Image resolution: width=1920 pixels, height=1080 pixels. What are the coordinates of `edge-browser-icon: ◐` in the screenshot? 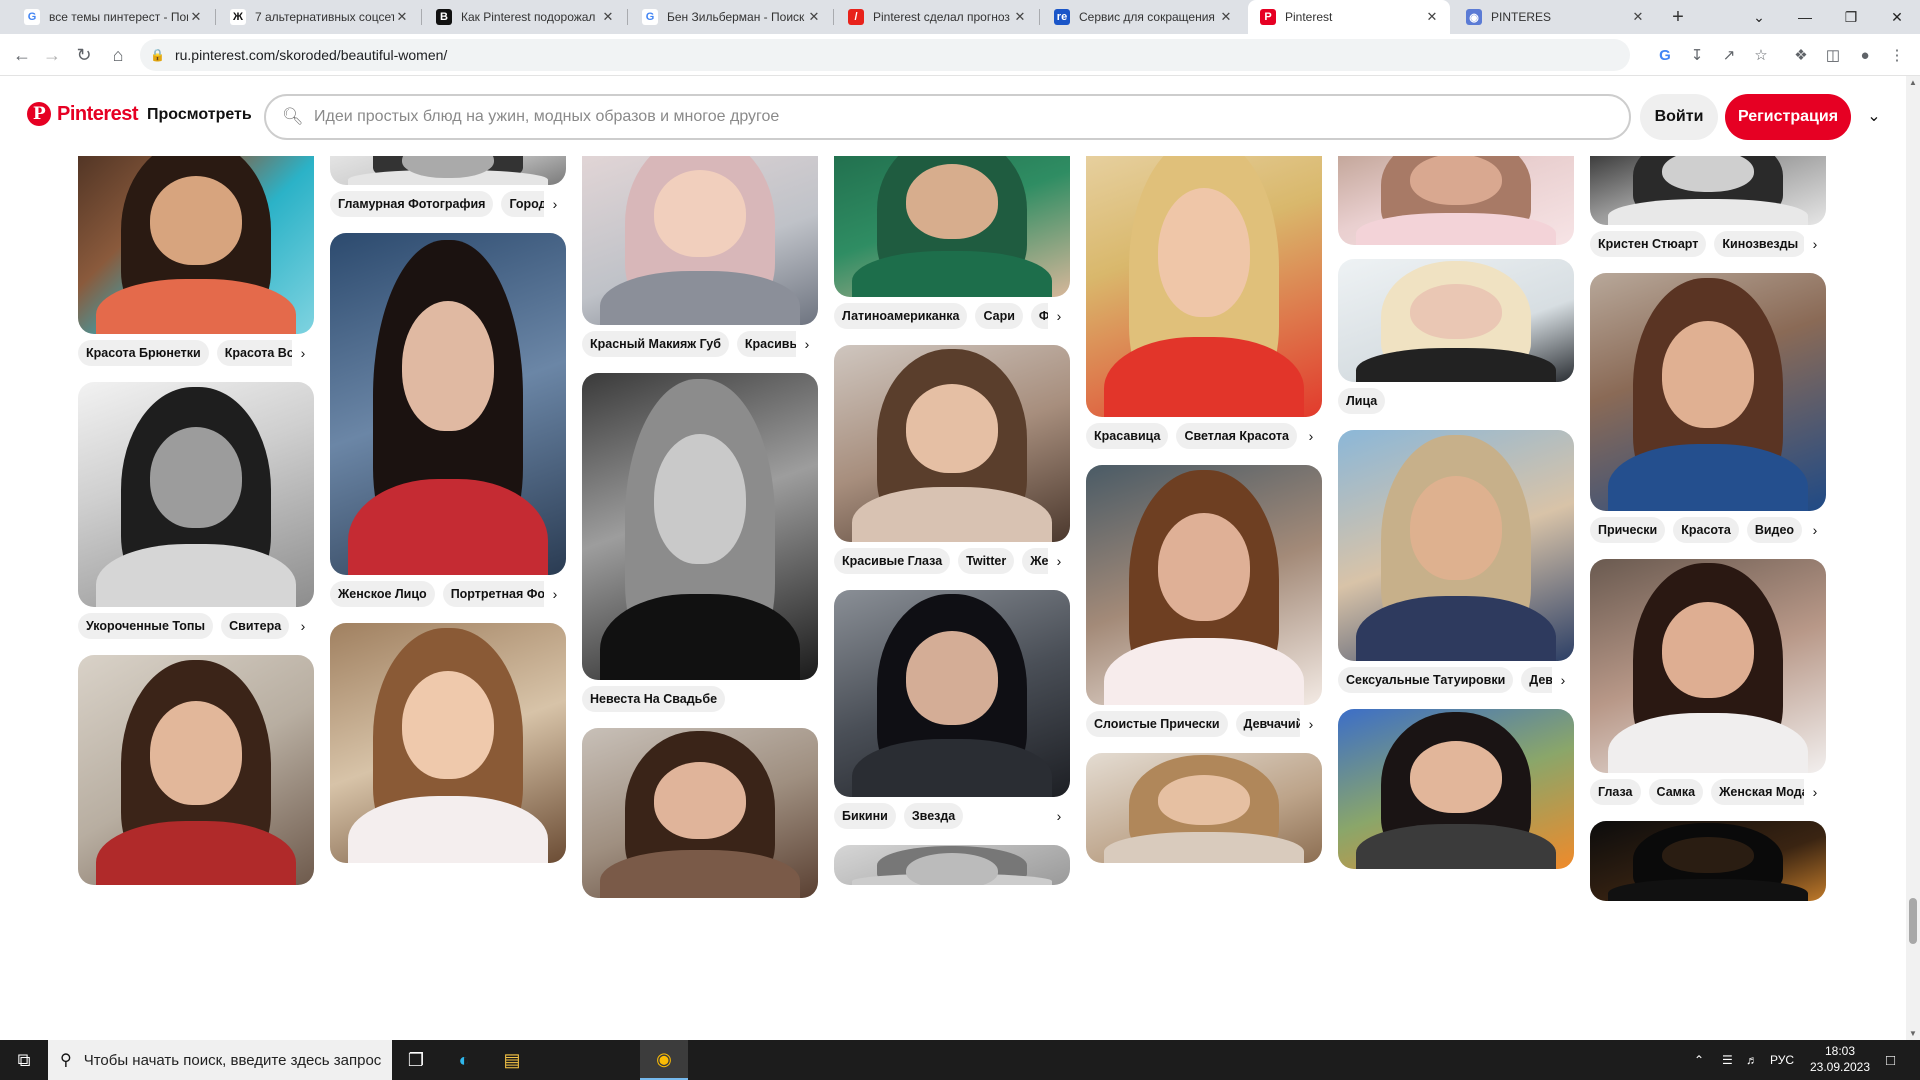 It's located at (464, 1060).